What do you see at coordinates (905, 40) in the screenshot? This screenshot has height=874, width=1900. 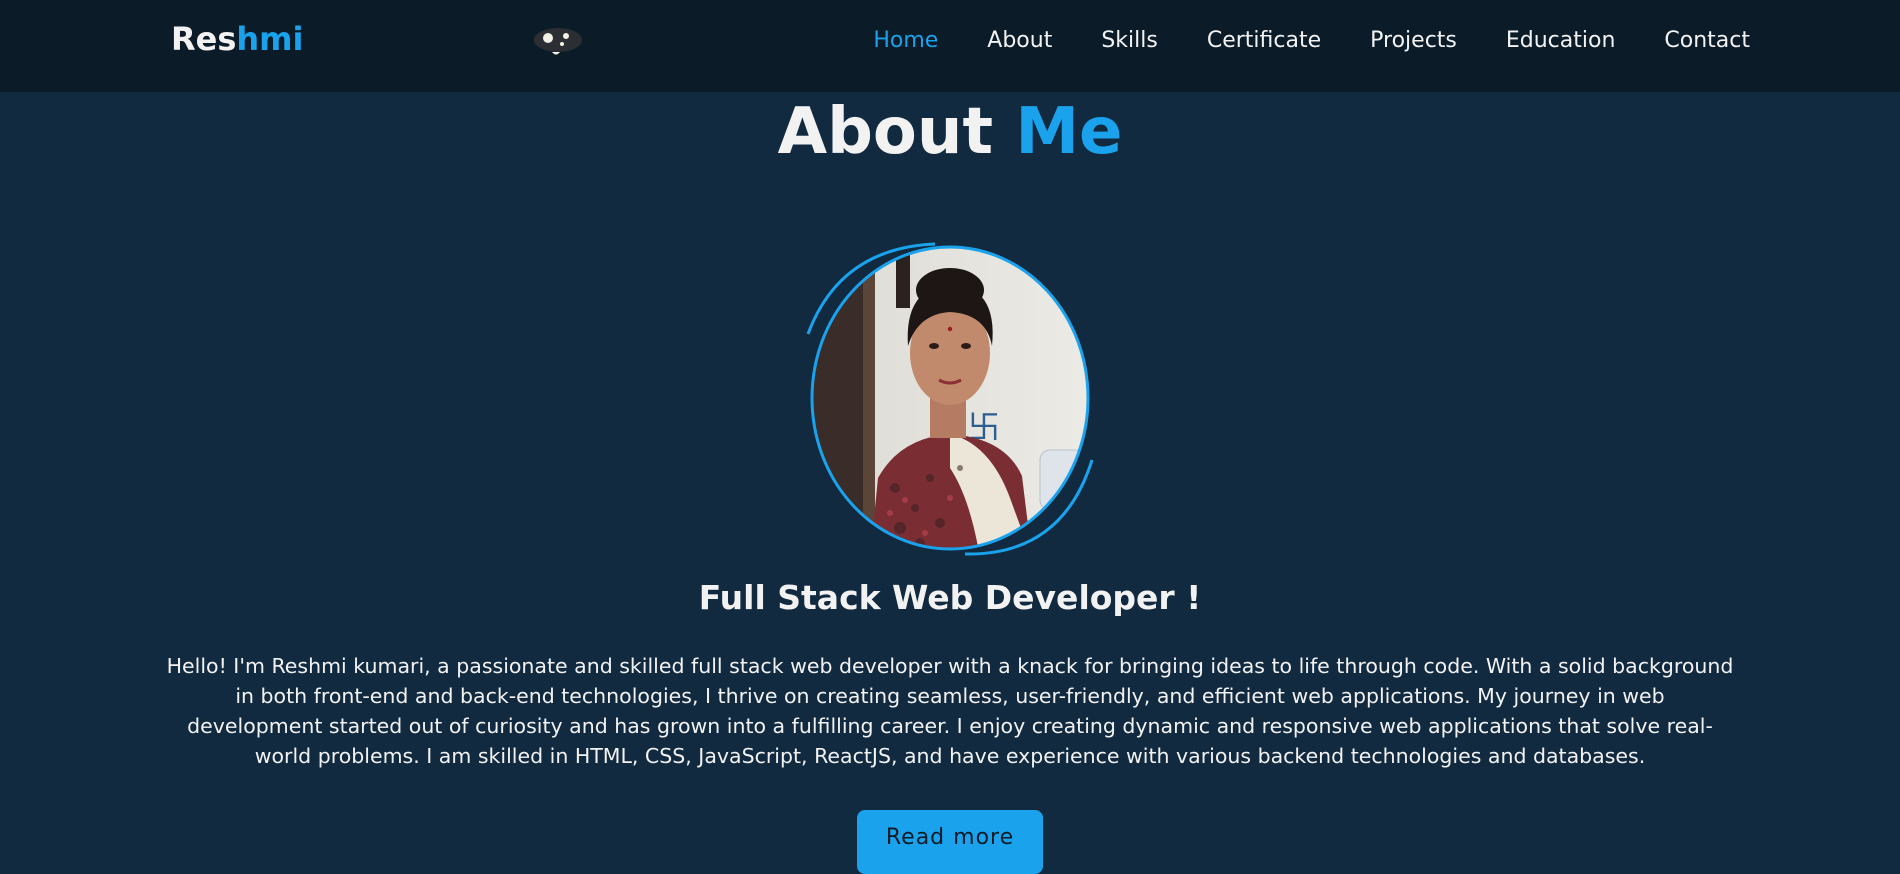 I see `nav-home: Home` at bounding box center [905, 40].